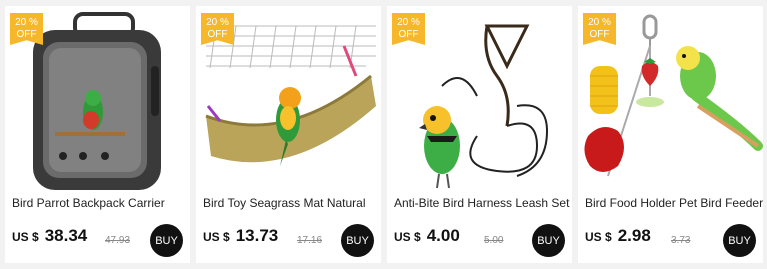  I want to click on original-price: 5.00, so click(494, 240).